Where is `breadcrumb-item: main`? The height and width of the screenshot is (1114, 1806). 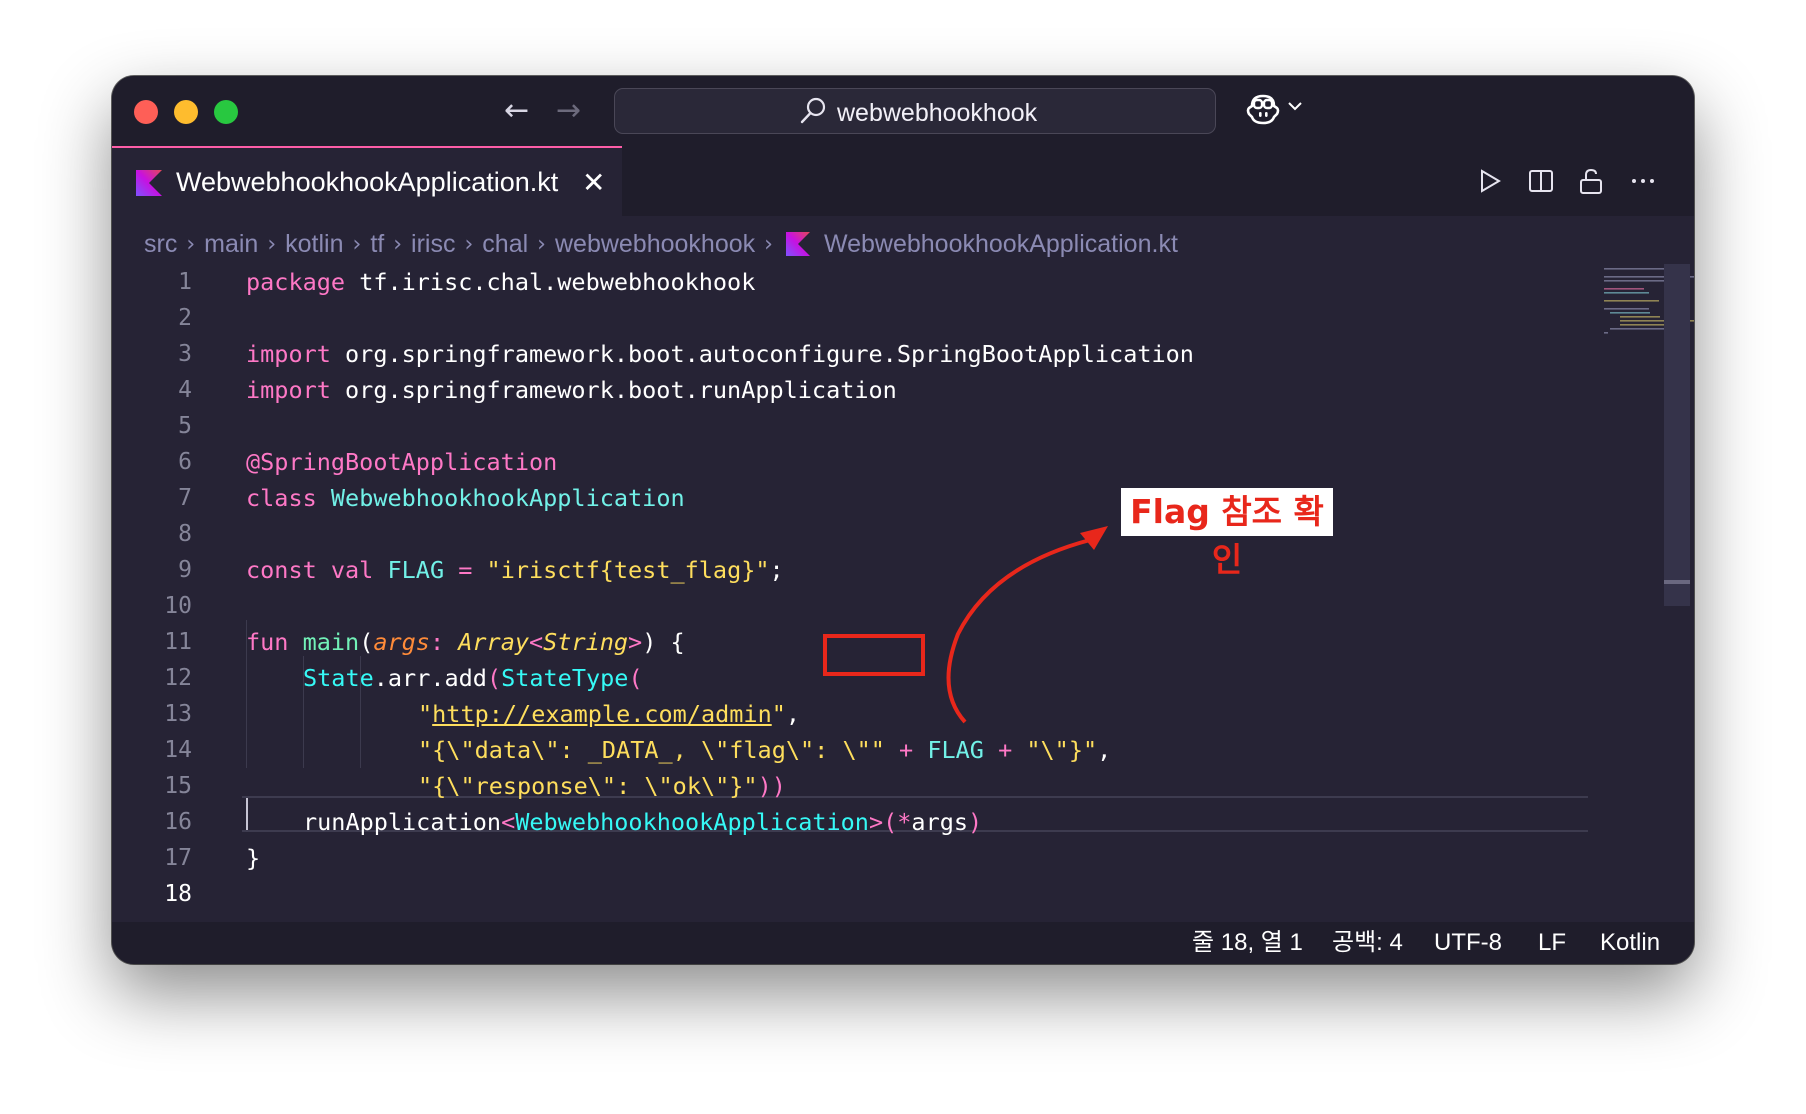 breadcrumb-item: main is located at coordinates (231, 244).